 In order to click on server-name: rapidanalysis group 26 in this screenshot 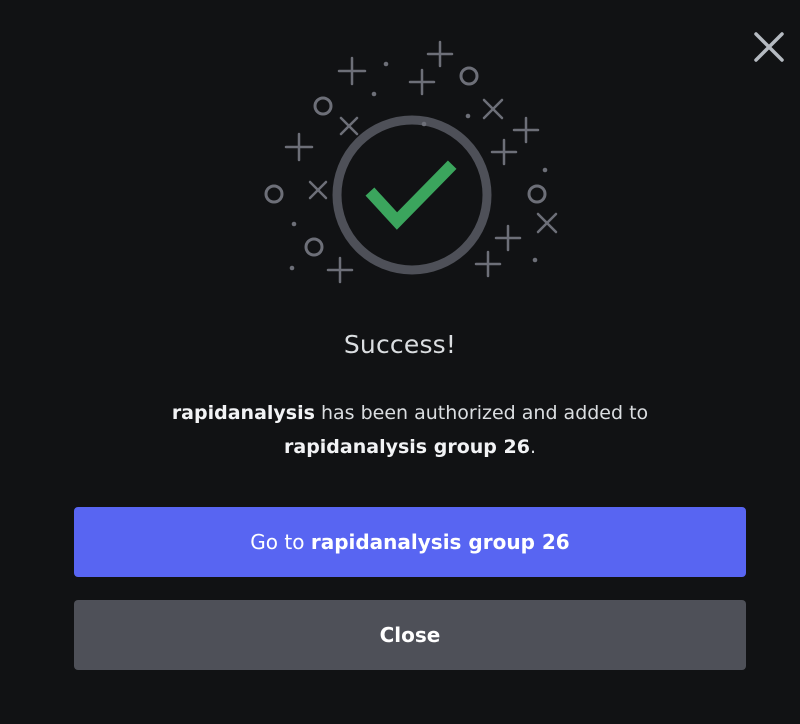, I will do `click(407, 447)`.